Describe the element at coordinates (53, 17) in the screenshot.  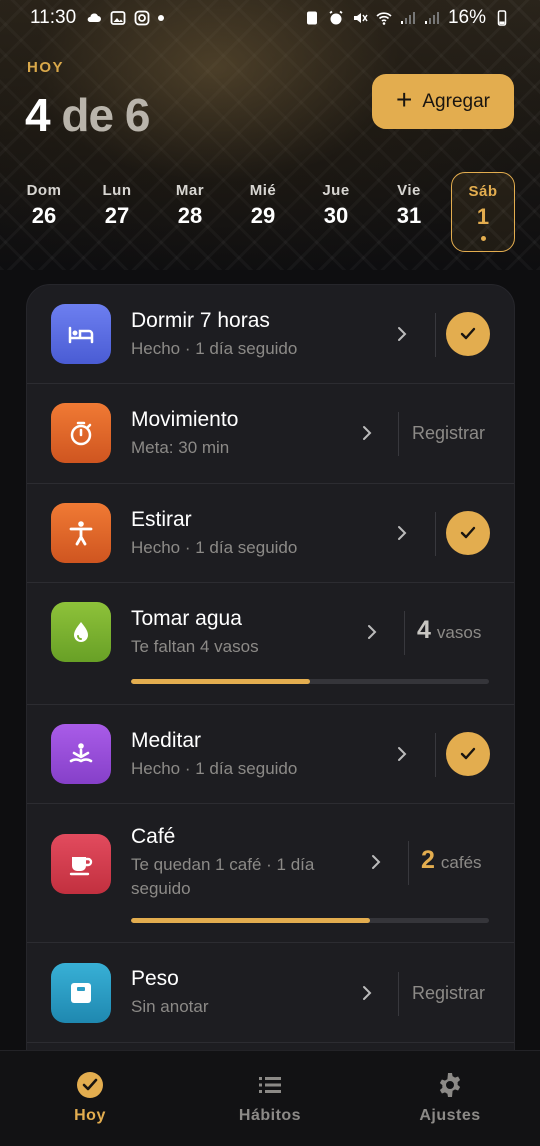
I see `status-time: 11:30` at that location.